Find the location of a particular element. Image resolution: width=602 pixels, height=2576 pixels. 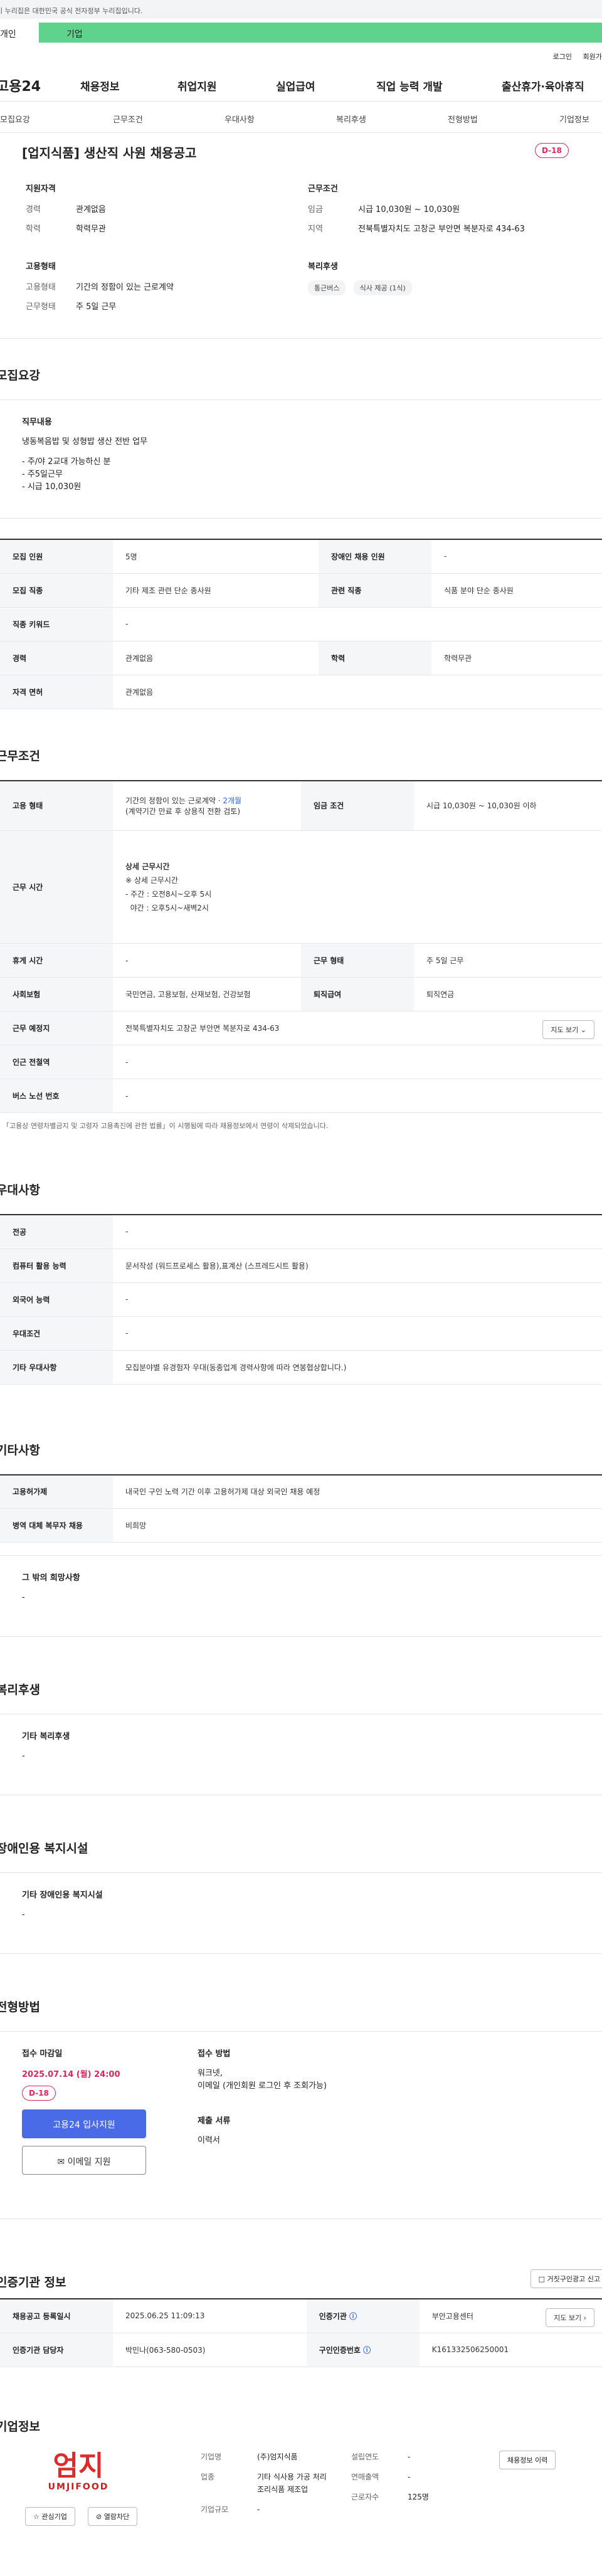

block-company-button: ⊘ 열람차단 is located at coordinates (113, 2516).